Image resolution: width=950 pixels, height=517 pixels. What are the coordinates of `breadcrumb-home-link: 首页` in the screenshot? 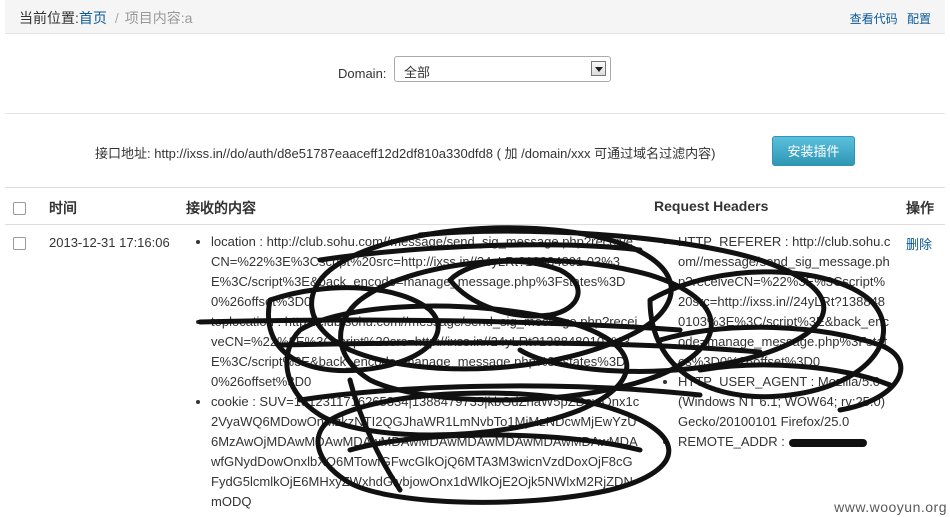 It's located at (93, 18).